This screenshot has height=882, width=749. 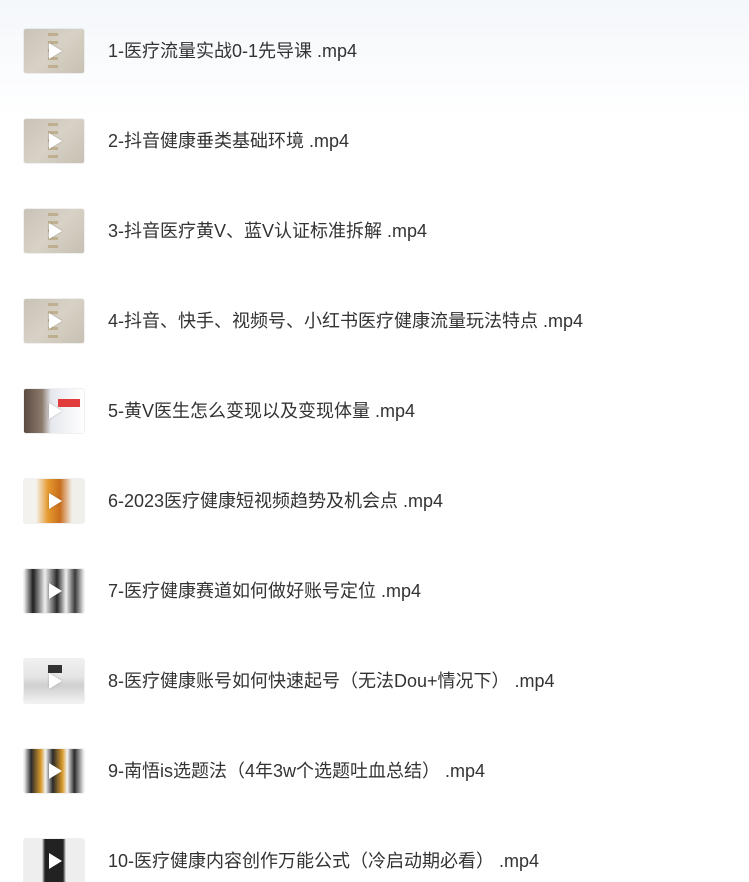 I want to click on file-item: 9-南悟is选题法（4年3w个选题吐血总结） .mp4, so click(x=374, y=771).